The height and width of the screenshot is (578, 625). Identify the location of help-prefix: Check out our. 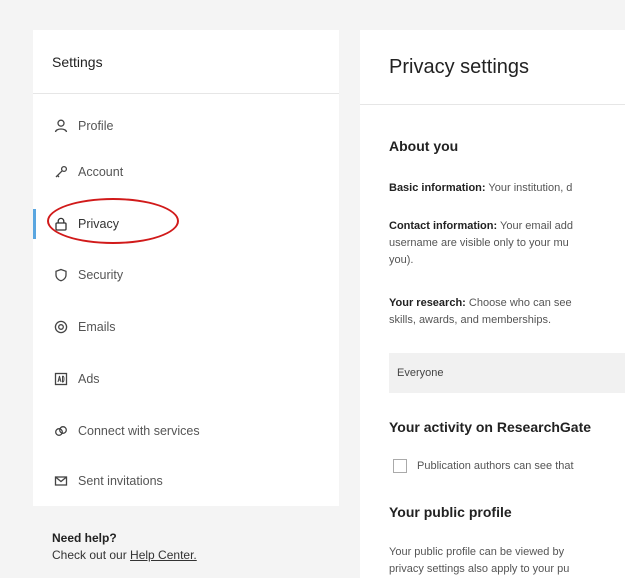
(91, 555).